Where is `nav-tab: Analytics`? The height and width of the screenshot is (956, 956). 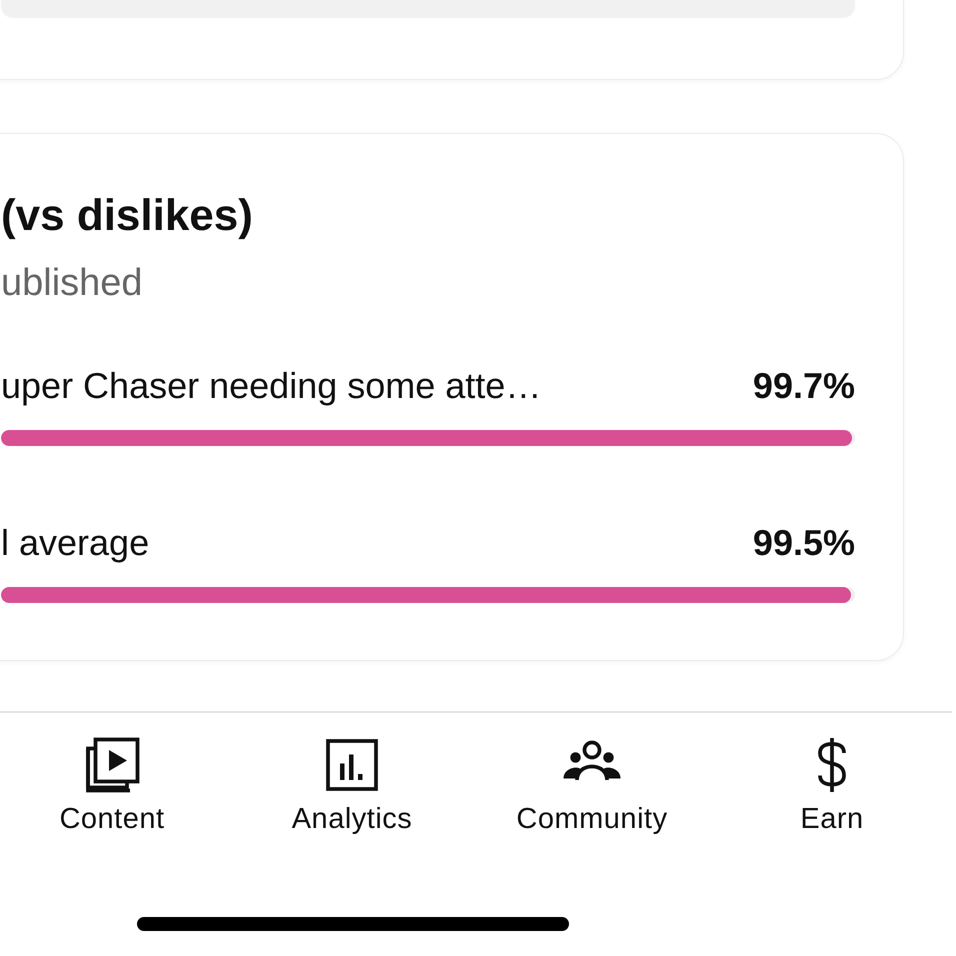
nav-tab: Analytics is located at coordinates (352, 788).